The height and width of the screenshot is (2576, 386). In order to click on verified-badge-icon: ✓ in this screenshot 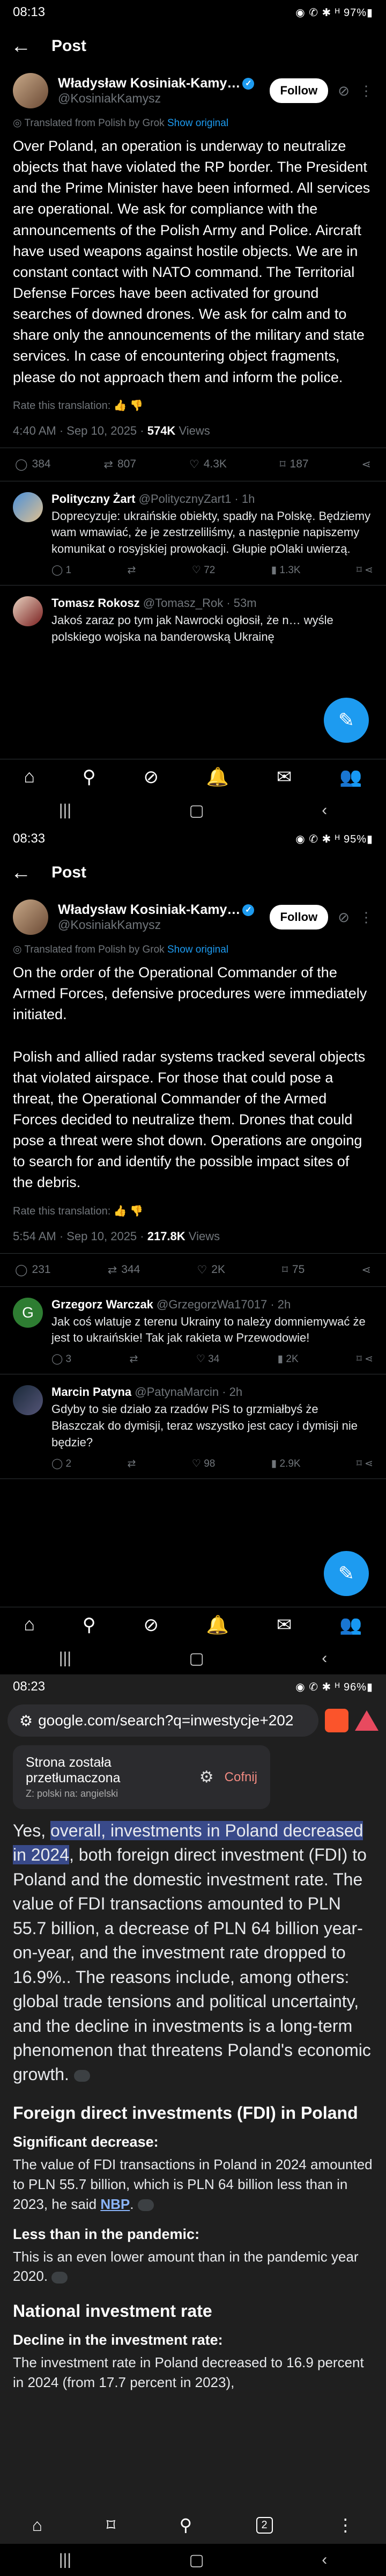, I will do `click(248, 910)`.